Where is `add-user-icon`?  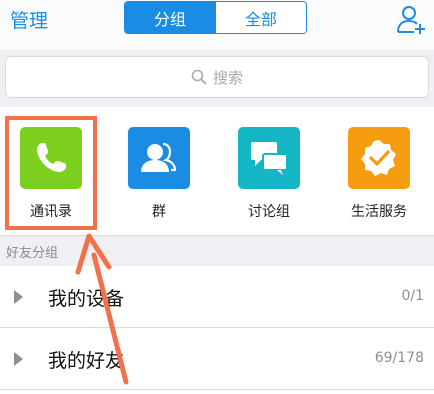 add-user-icon is located at coordinates (411, 19).